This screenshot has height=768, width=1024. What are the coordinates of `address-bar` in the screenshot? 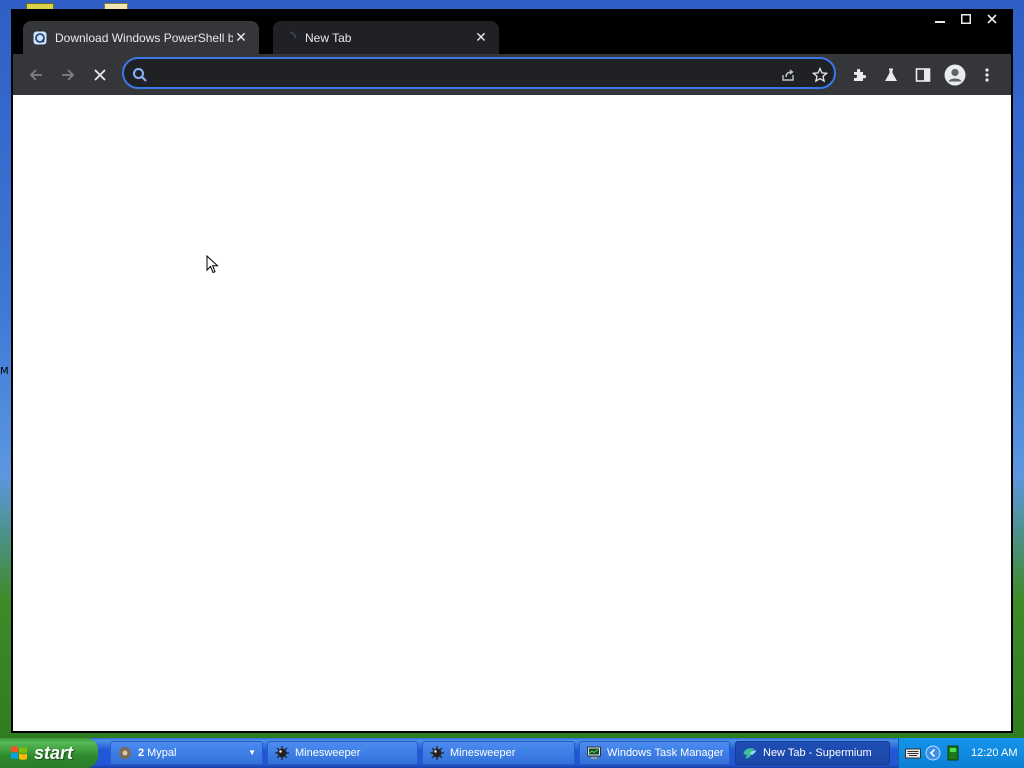 It's located at (479, 73).